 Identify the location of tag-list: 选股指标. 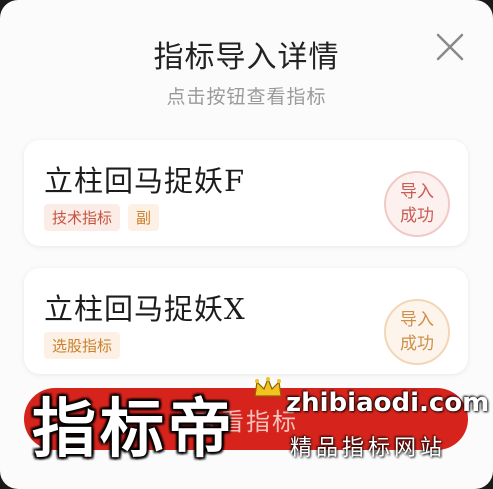
(82, 345).